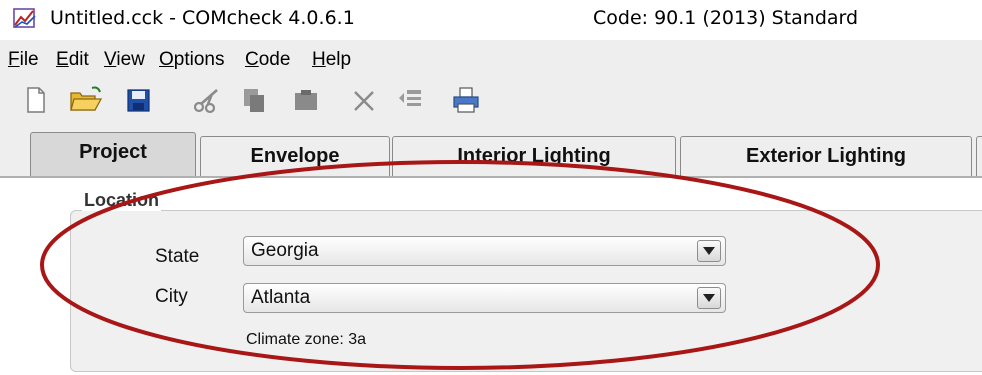 The image size is (982, 375). I want to click on cut-button, so click(206, 100).